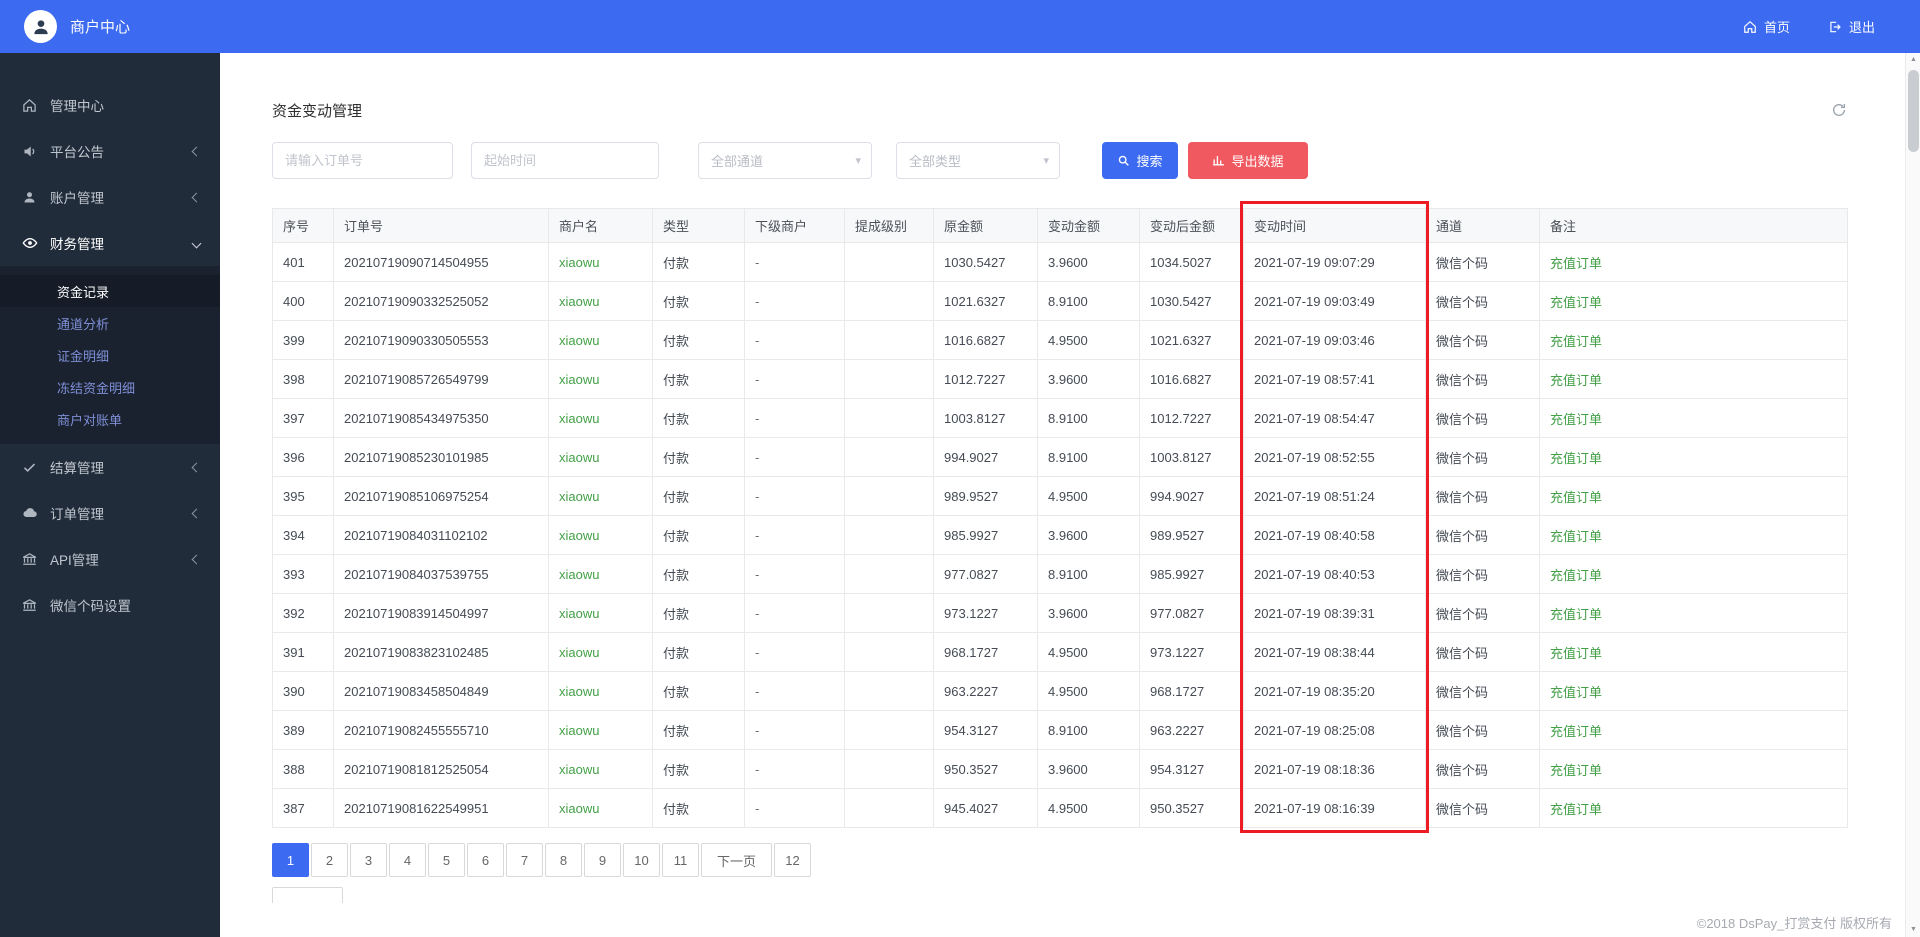 This screenshot has height=937, width=1920. Describe the element at coordinates (77, 514) in the screenshot. I see `sidebar-item-label: 订单管理` at that location.